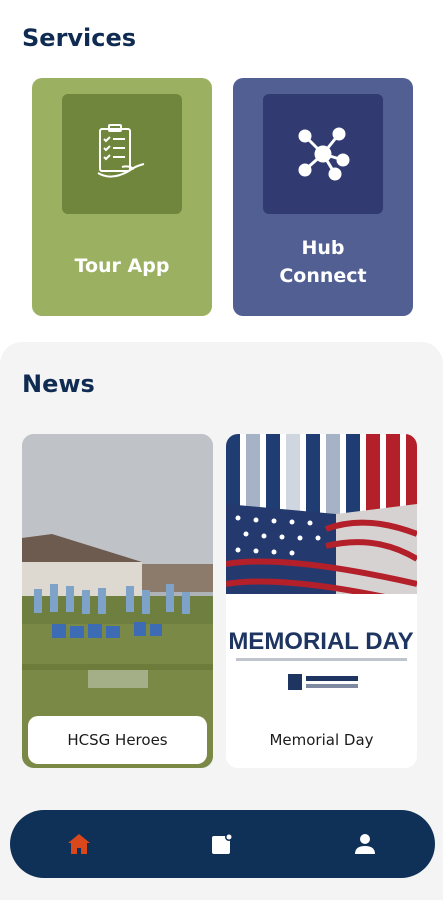  I want to click on bottom-navigation, so click(222, 844).